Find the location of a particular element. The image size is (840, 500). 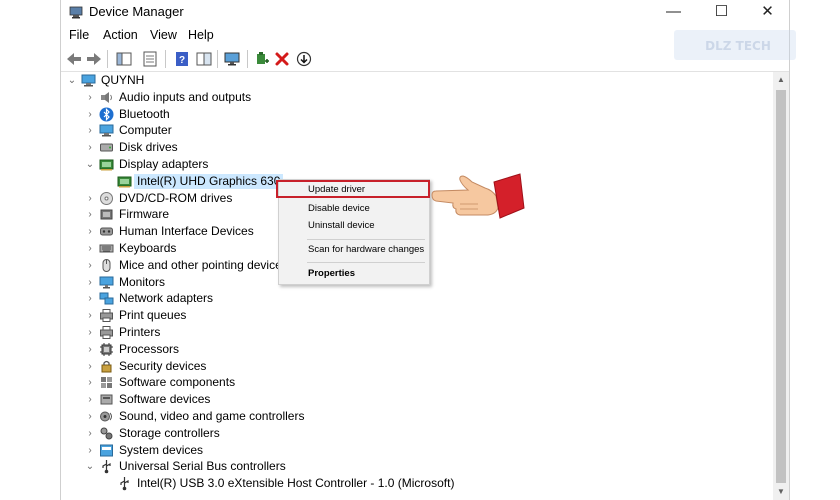

disk-drive-icon is located at coordinates (106, 147).